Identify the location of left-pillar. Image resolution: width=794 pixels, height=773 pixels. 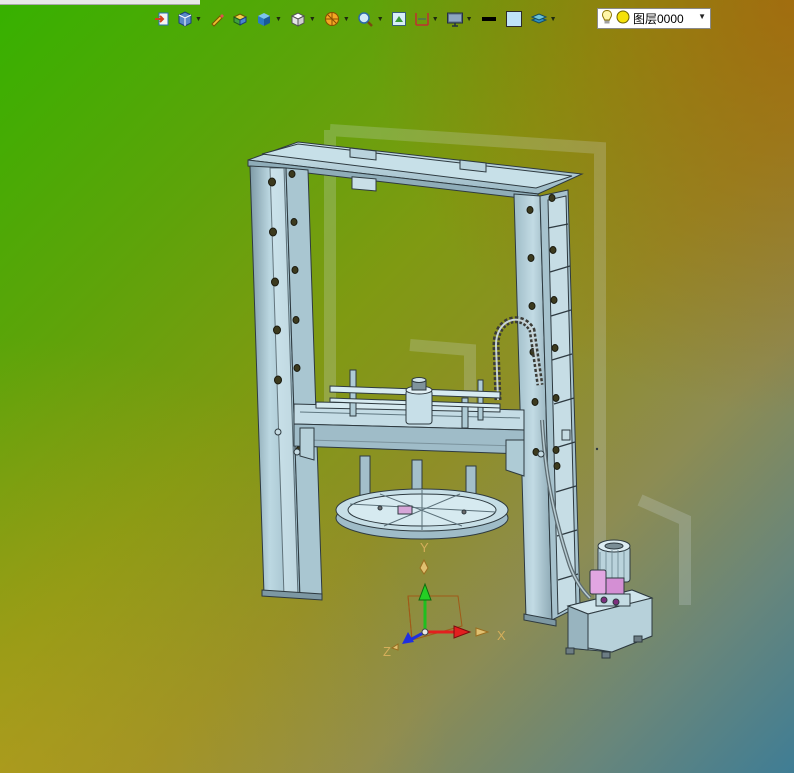
(286, 383).